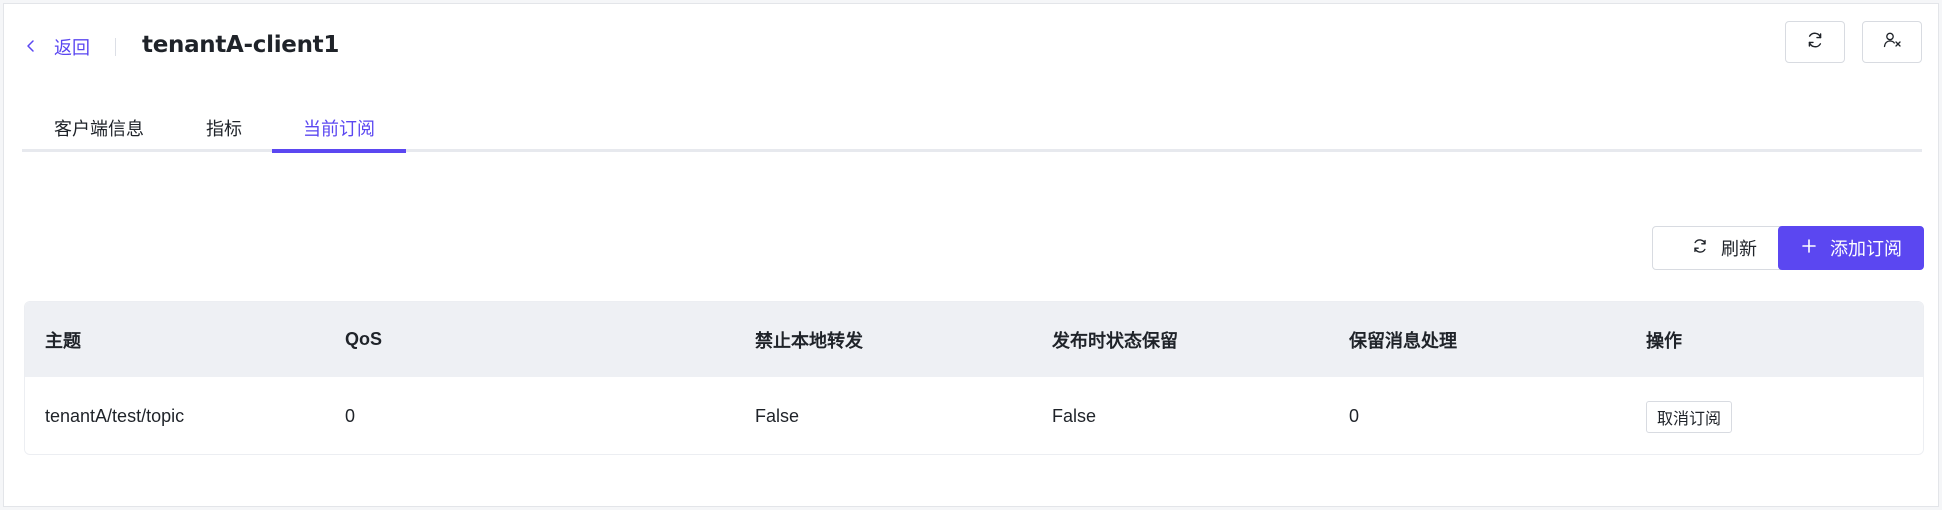 The image size is (1942, 510). I want to click on cell-topic: tenantA/test/topic, so click(115, 416).